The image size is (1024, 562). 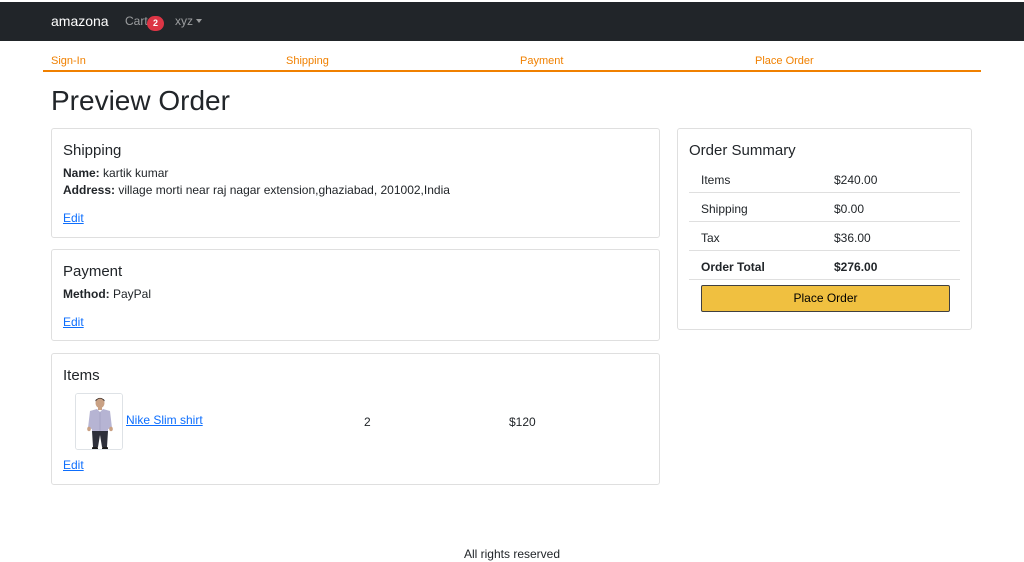 What do you see at coordinates (164, 420) in the screenshot?
I see `item-name-link: Nike Slim shirt` at bounding box center [164, 420].